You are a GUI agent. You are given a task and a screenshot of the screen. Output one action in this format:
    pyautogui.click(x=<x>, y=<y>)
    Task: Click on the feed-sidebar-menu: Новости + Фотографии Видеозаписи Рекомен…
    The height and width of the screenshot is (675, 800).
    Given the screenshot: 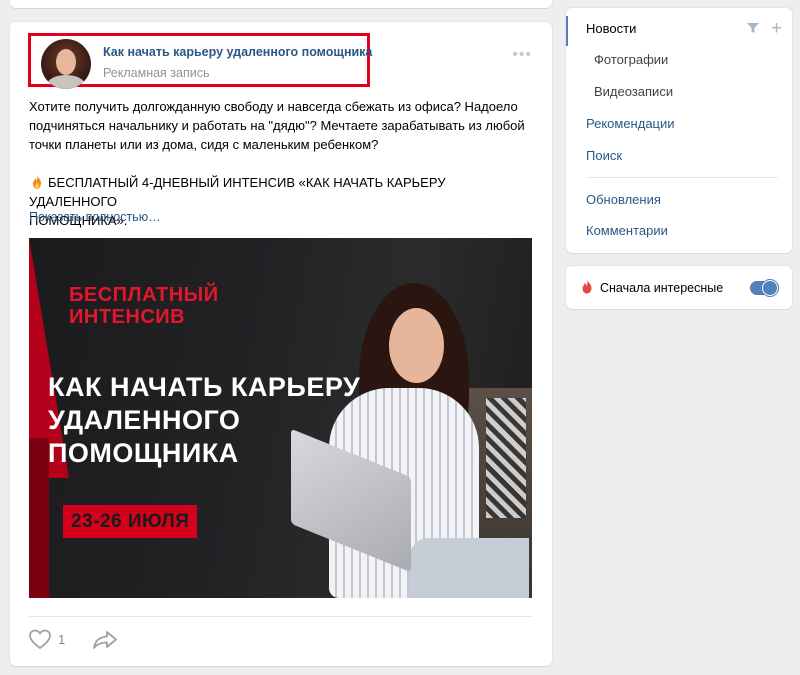 What is the action you would take?
    pyautogui.click(x=679, y=130)
    